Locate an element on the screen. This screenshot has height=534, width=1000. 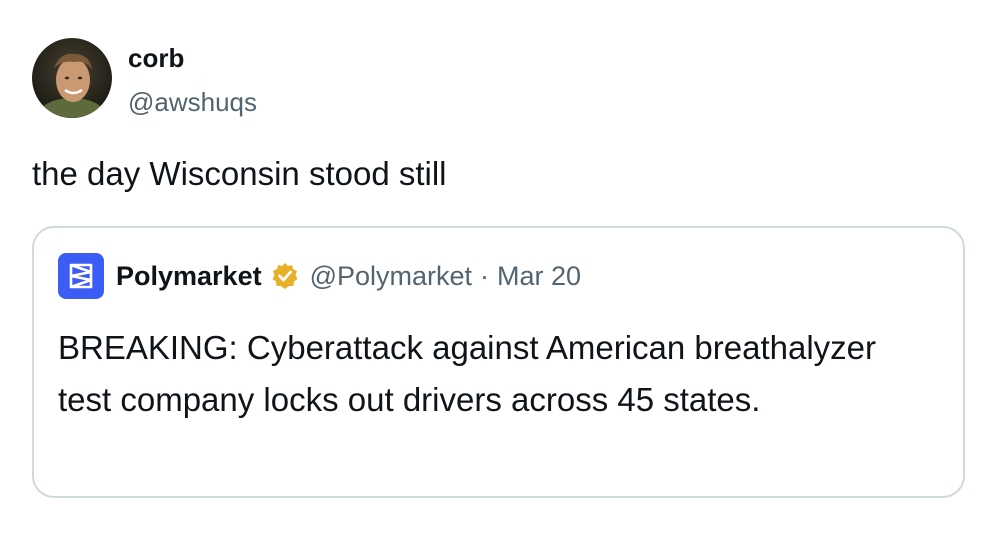
avatar-photo-icon is located at coordinates (72, 78).